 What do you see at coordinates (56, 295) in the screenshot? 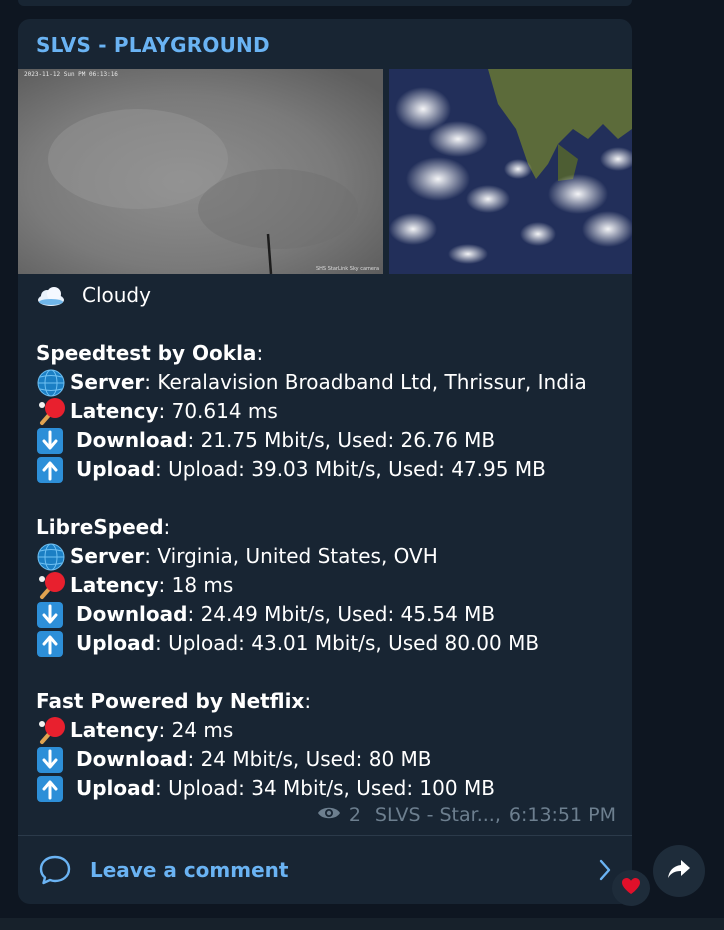
I see `cloud-icon` at bounding box center [56, 295].